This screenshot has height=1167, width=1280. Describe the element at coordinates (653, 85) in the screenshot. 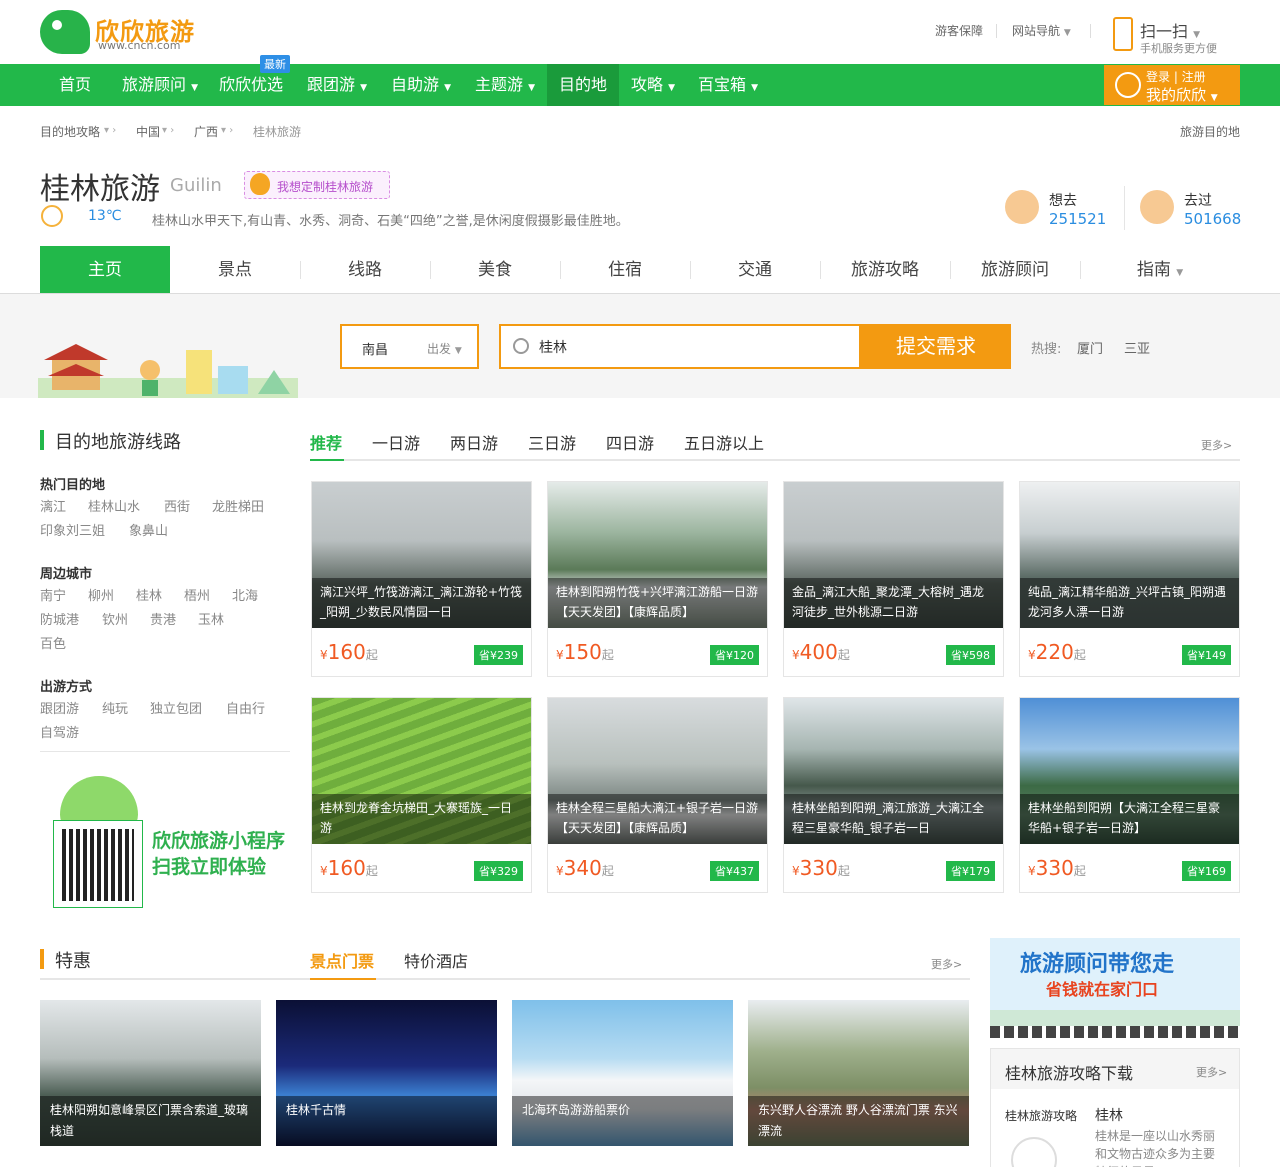

I see `nav-guide: 攻略 ▼` at that location.